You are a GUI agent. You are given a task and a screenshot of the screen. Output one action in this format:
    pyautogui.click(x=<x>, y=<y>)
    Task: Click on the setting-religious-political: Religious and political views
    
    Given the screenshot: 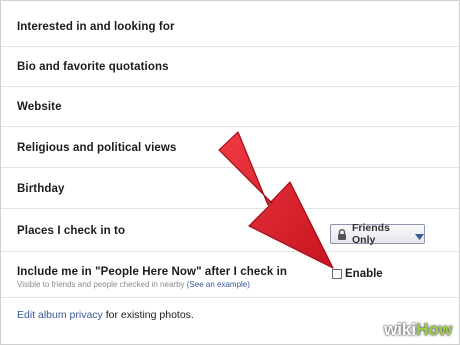 What is the action you would take?
    pyautogui.click(x=97, y=148)
    